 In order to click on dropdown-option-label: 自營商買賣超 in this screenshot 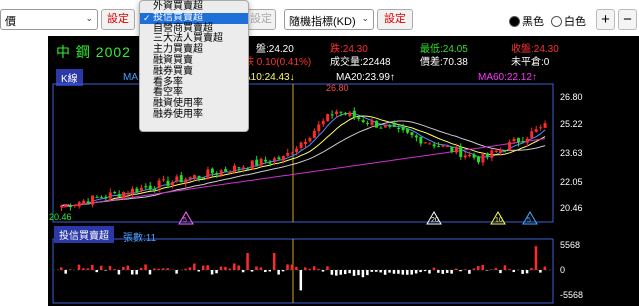, I will do `click(183, 28)`.